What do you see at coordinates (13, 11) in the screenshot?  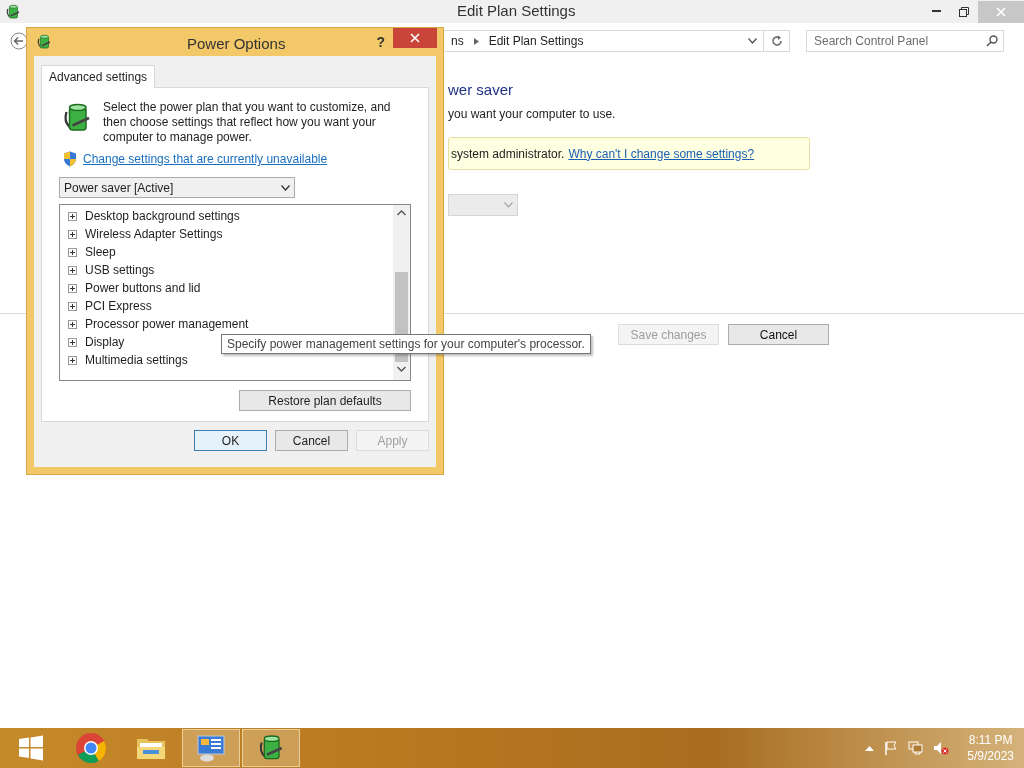 I see `app-icon` at bounding box center [13, 11].